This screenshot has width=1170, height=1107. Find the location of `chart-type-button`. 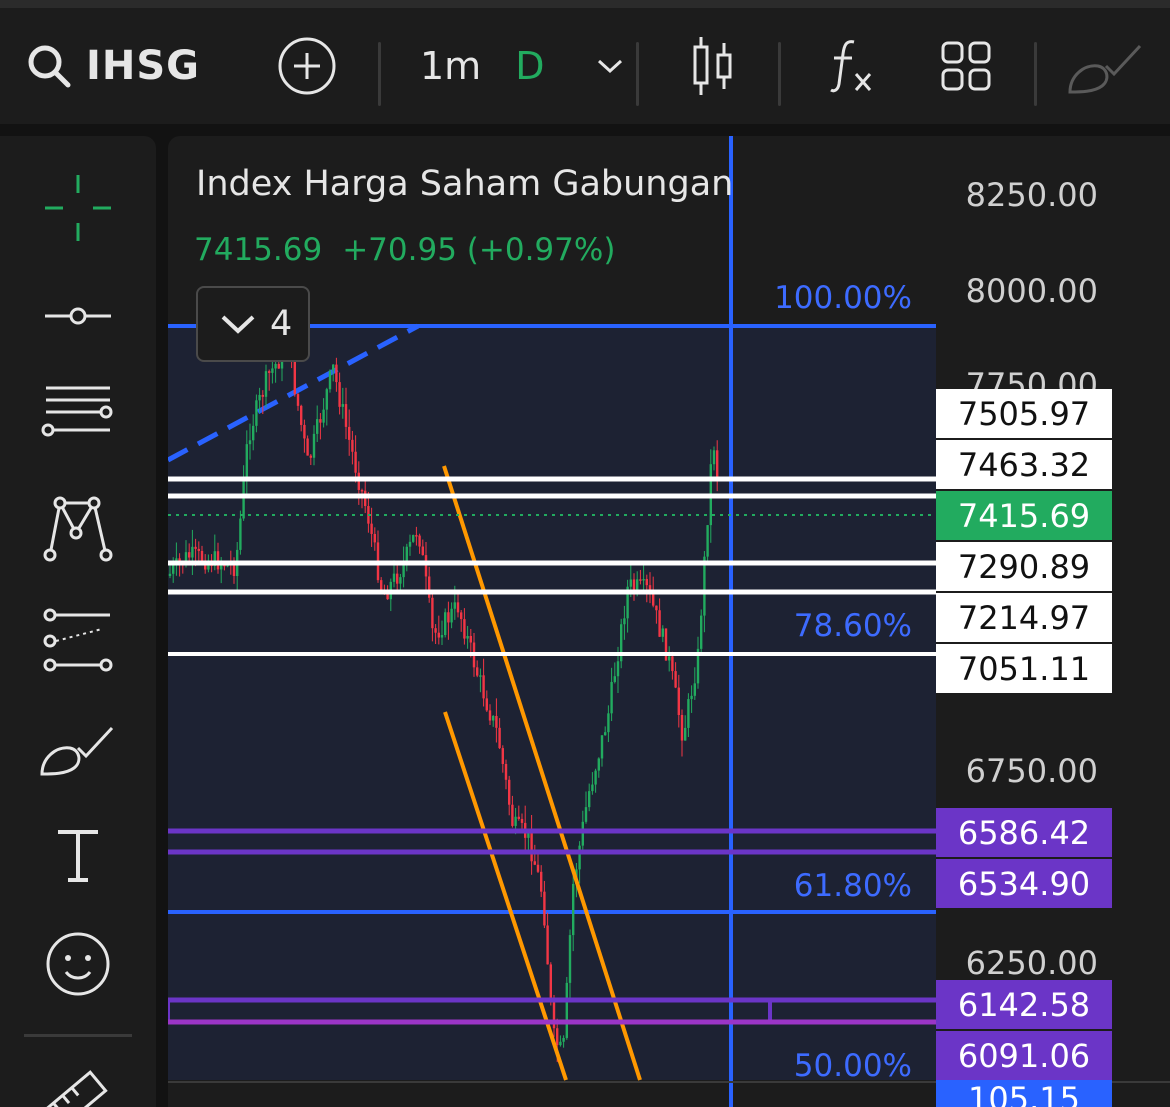

chart-type-button is located at coordinates (713, 66).